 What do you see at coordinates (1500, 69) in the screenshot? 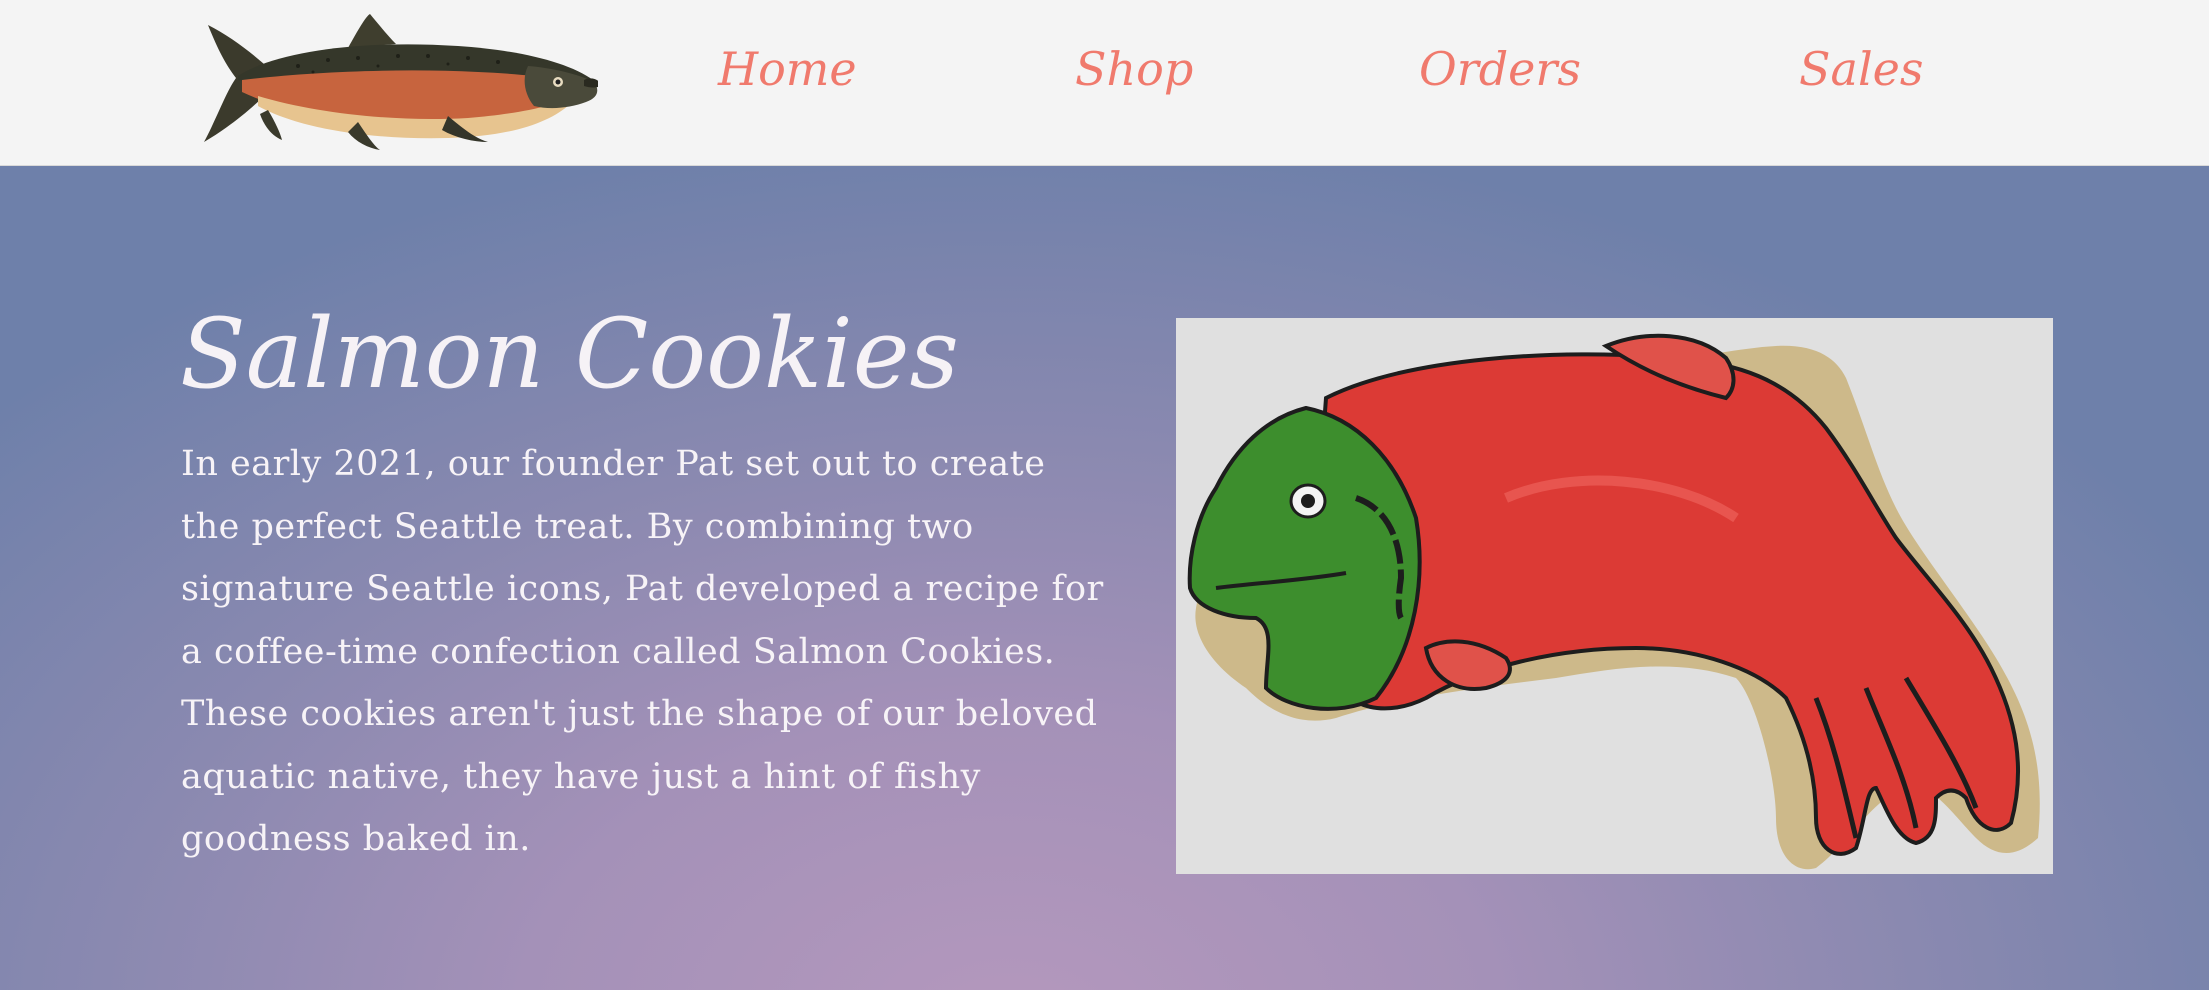
I see `nav-orders-link: Orders` at bounding box center [1500, 69].